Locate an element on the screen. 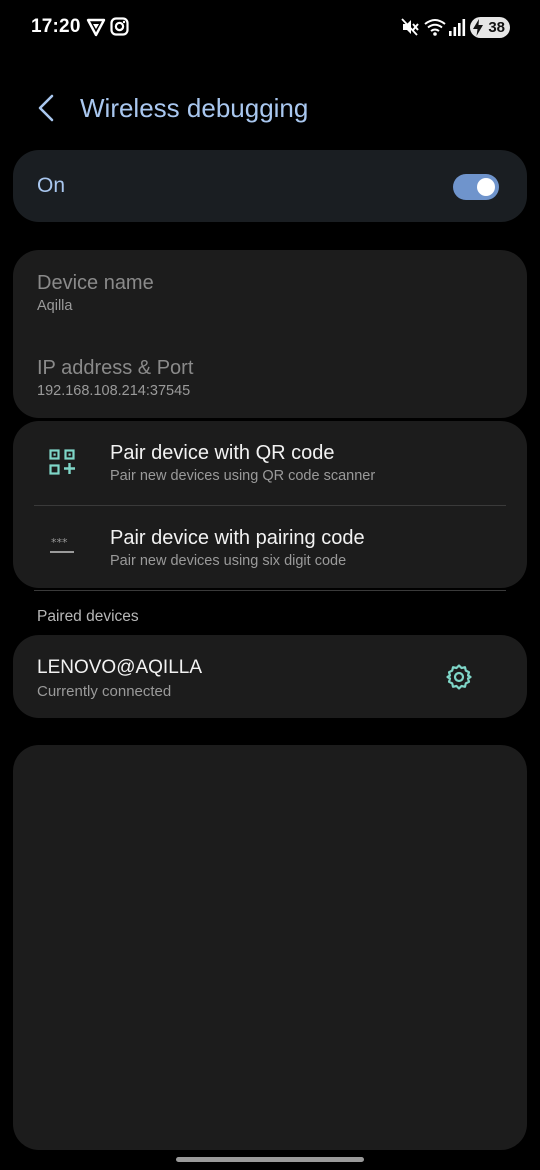 This screenshot has width=540, height=1170. ip-address-value: 192.168.108.214:37545 is located at coordinates (114, 391).